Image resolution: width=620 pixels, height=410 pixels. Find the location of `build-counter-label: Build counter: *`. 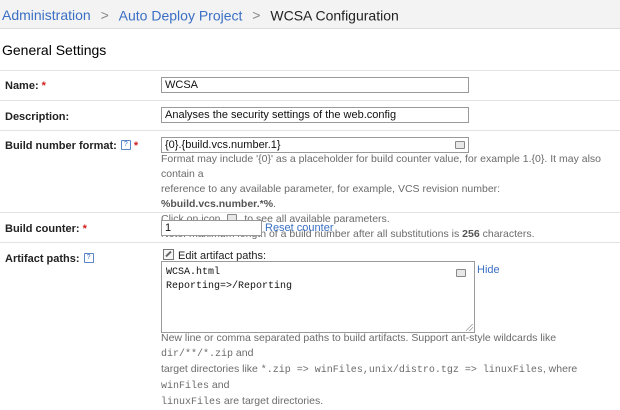

build-counter-label: Build counter: * is located at coordinates (46, 229).